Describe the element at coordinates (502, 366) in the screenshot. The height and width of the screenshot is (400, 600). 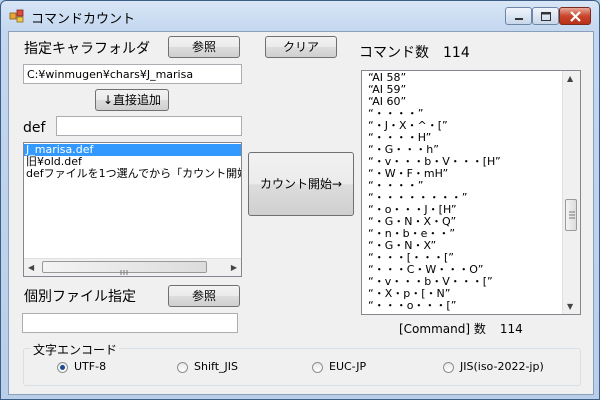
I see `encoding-option-label: JIS(iso-2022-jp)` at that location.